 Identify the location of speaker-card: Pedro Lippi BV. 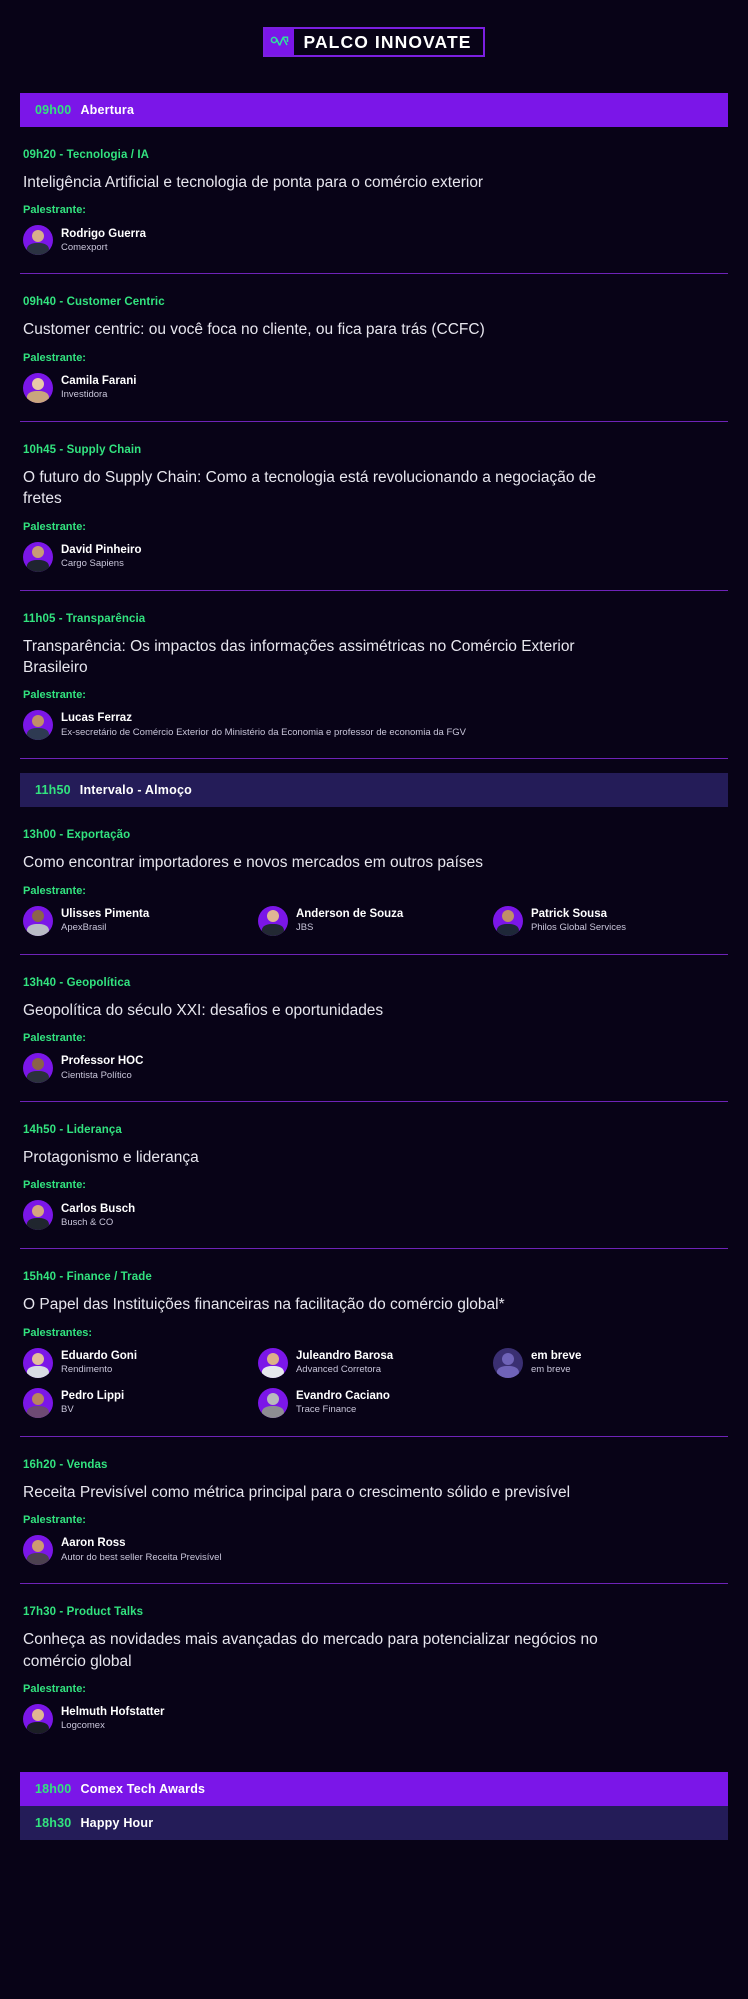
(140, 1402).